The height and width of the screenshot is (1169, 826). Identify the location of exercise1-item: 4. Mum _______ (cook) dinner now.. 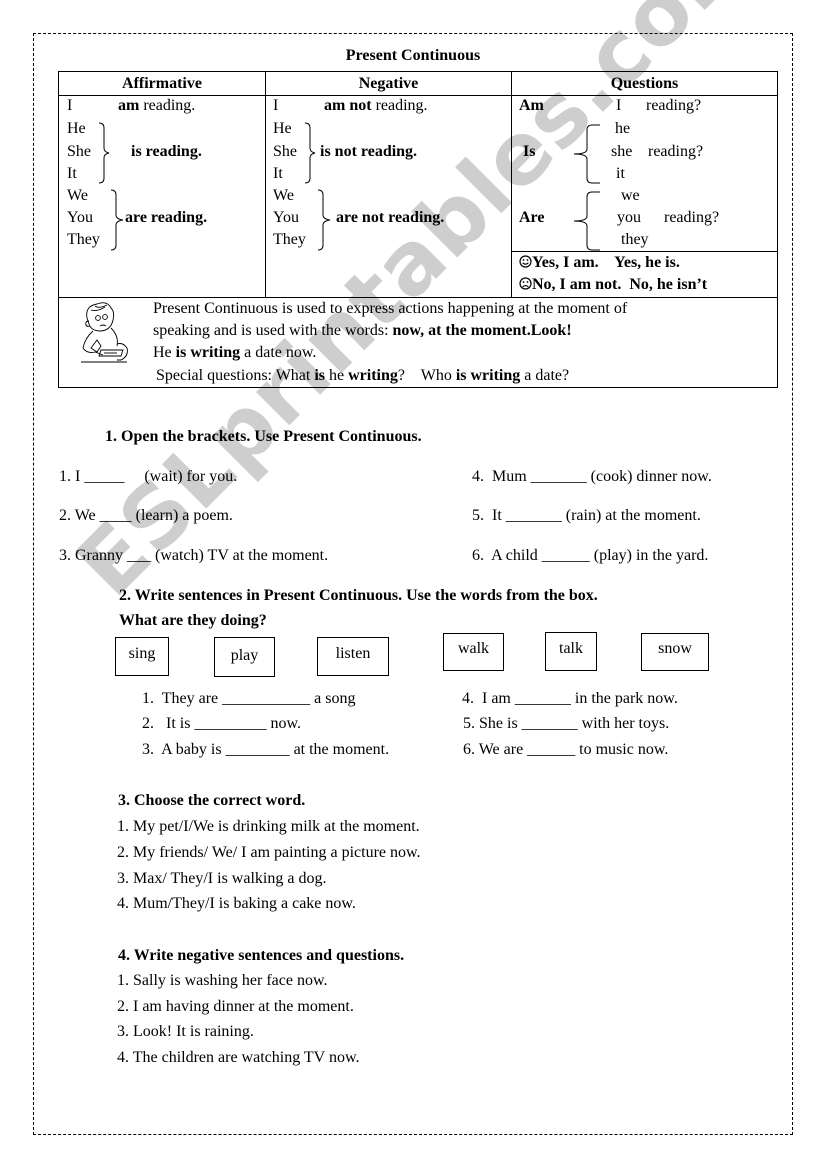
(592, 476).